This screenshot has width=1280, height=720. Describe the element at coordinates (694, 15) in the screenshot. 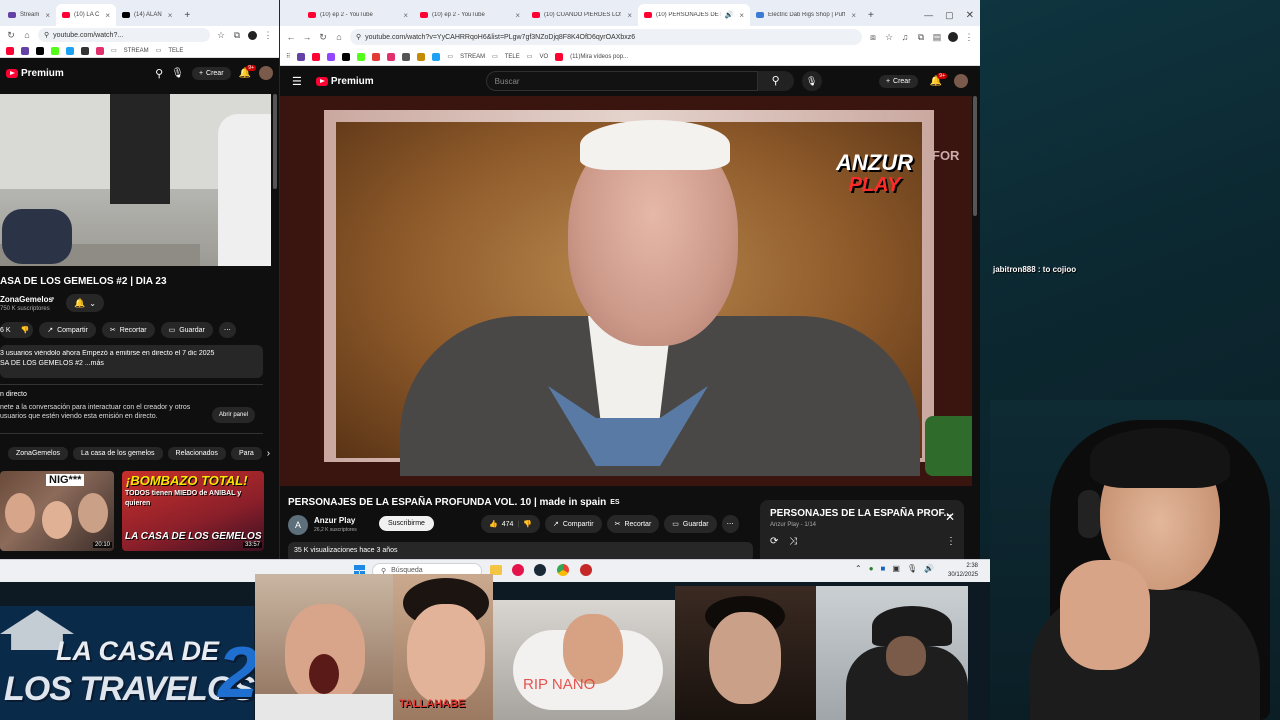

I see `right-tab-4-active: (10) PERSONAJES DE LA 🔊 ×` at that location.